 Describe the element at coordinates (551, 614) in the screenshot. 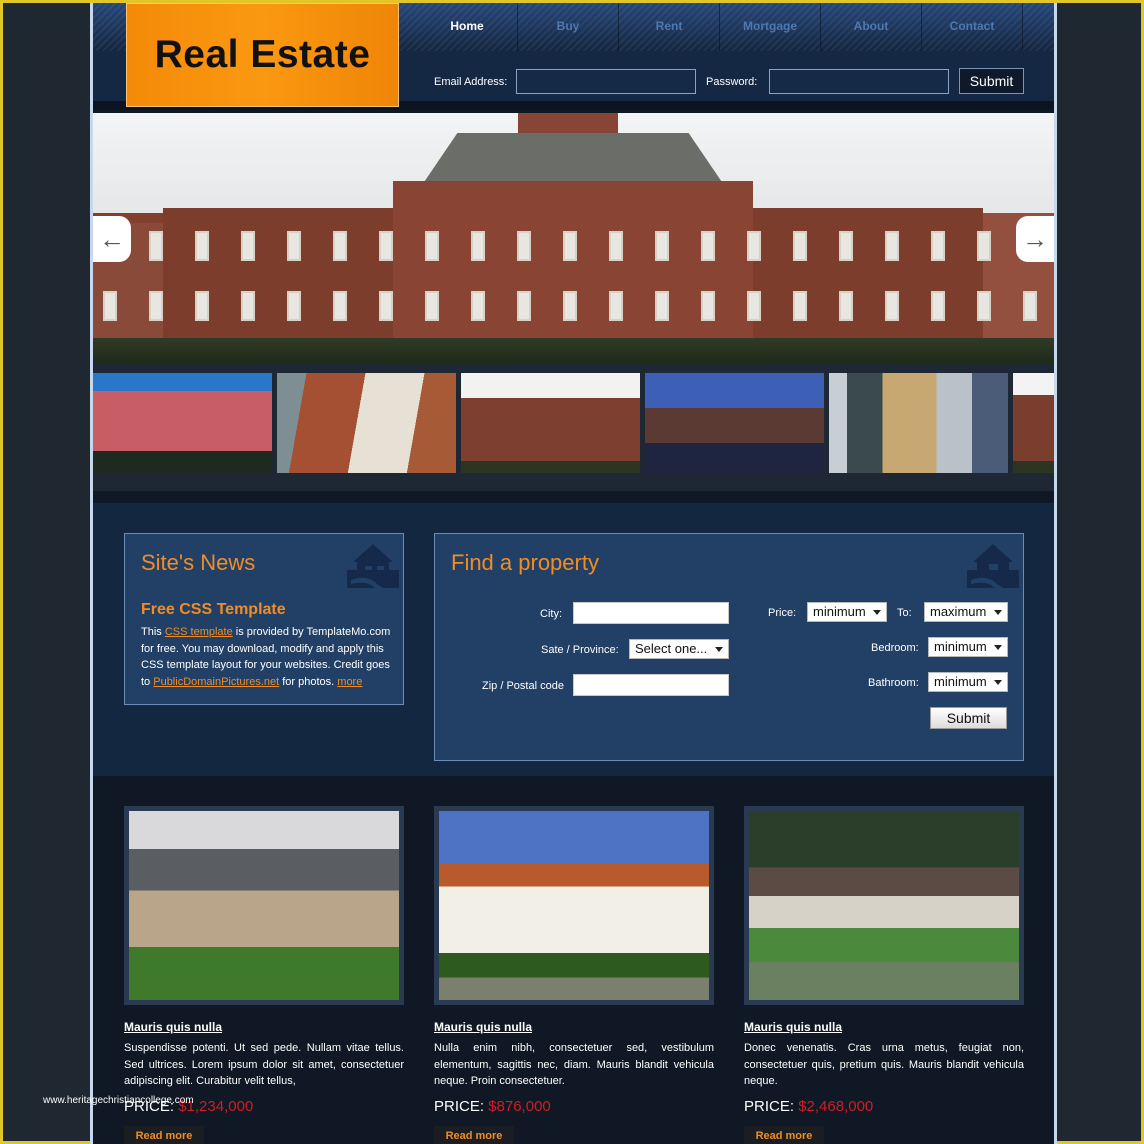

I see `city-label: City:` at that location.